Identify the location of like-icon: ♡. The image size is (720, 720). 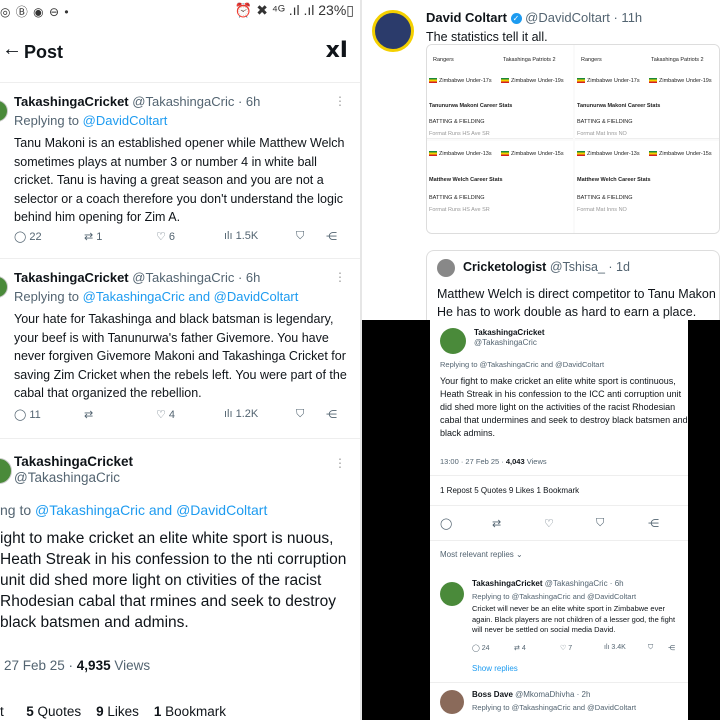
(549, 523).